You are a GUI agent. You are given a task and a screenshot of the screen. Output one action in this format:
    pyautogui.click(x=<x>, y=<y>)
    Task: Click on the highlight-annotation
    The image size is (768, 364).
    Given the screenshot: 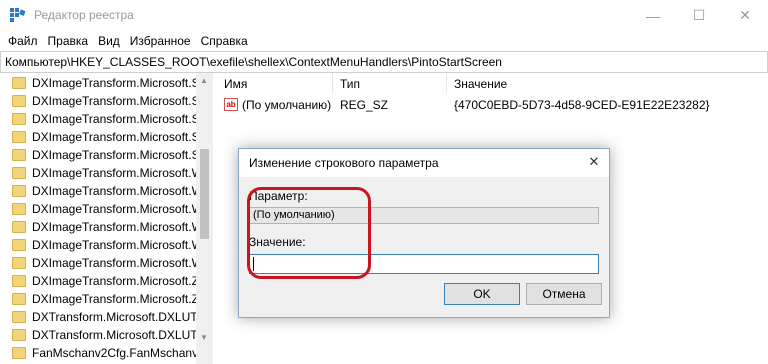 What is the action you would take?
    pyautogui.click(x=309, y=233)
    